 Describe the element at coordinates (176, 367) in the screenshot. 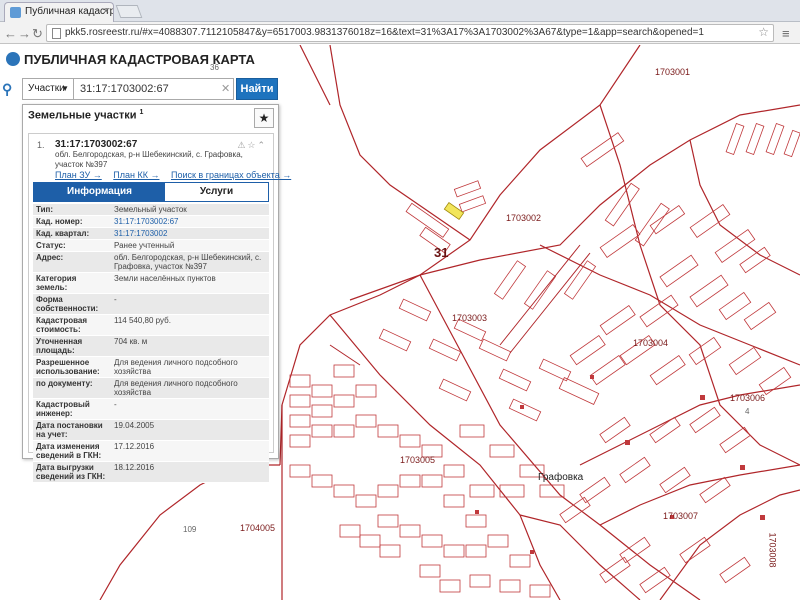

I see `attribute-value: Для ведения личного подсобного хозяйства` at that location.